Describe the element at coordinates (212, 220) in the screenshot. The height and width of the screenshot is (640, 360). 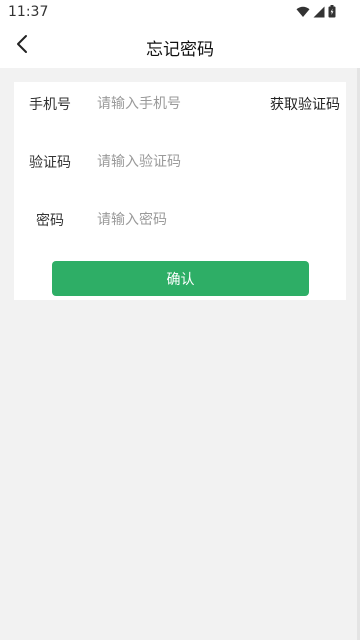
I see `password-input` at that location.